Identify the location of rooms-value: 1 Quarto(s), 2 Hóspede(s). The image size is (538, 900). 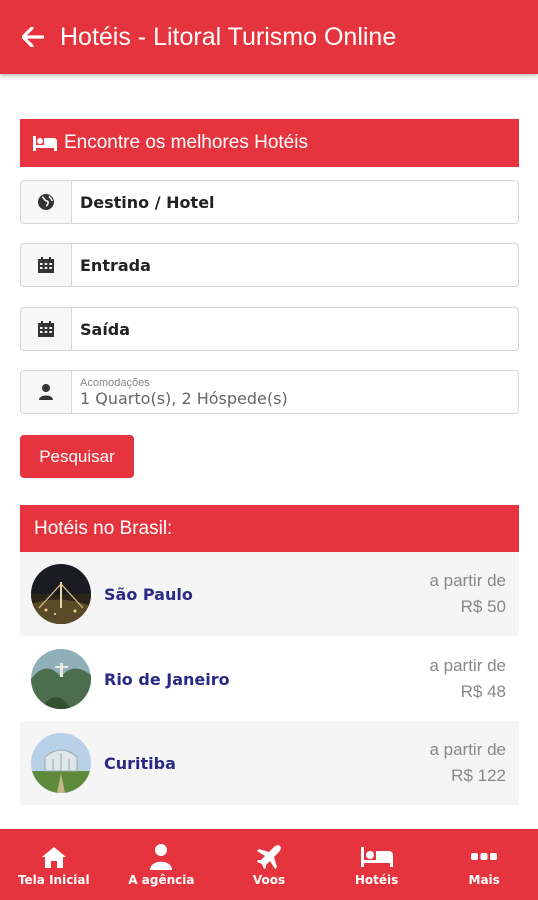
(184, 398).